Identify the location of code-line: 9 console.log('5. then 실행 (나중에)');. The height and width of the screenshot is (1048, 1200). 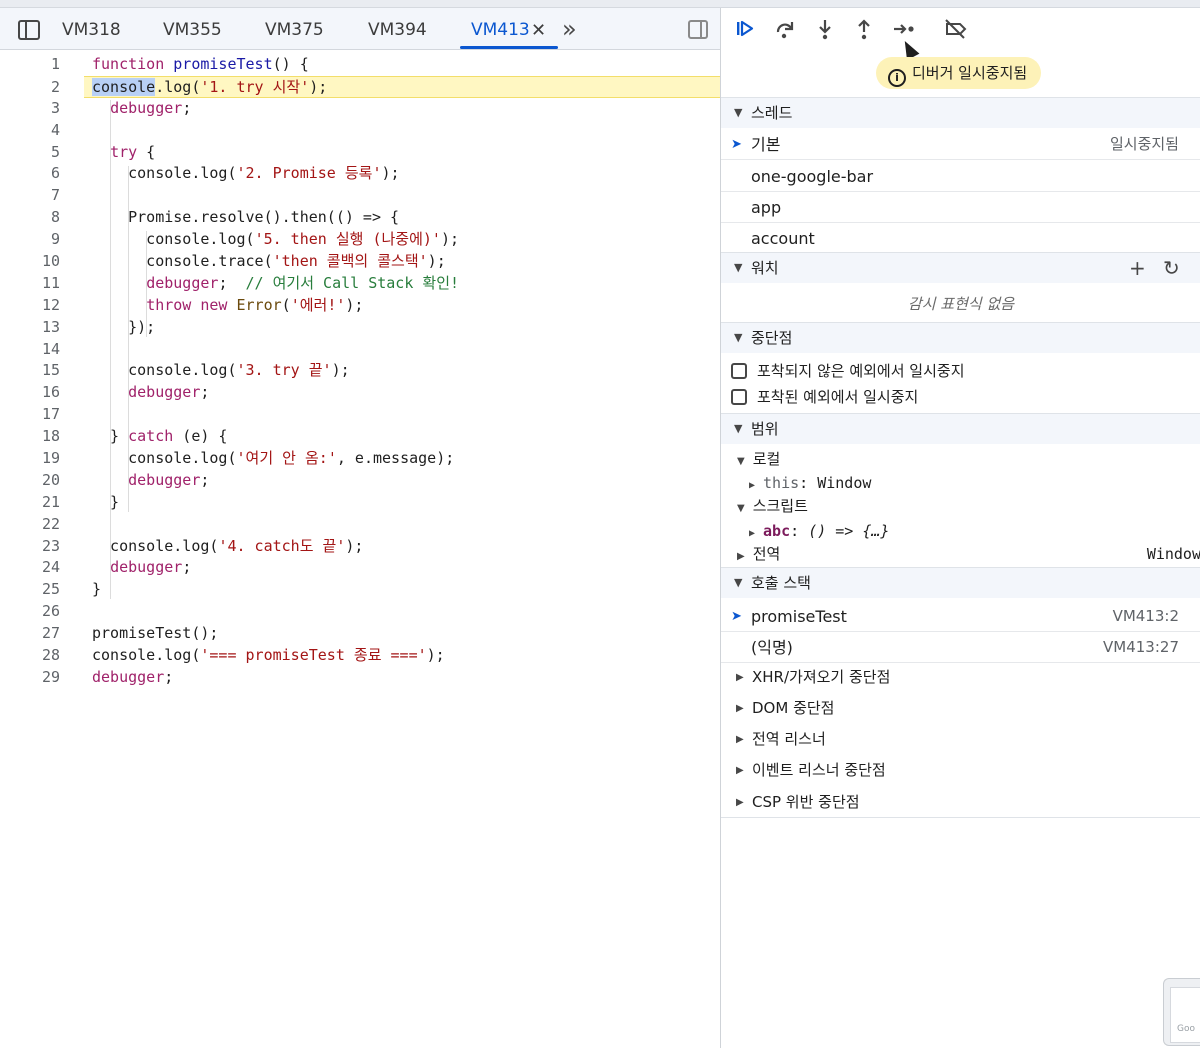
(360, 240).